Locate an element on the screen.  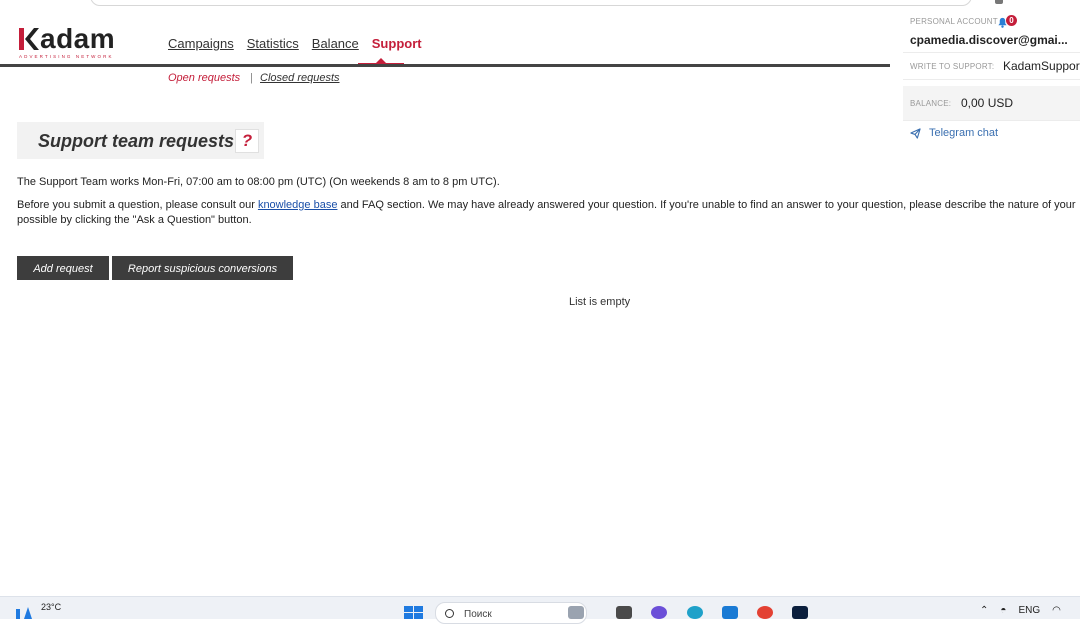
header-divider is located at coordinates (445, 65).